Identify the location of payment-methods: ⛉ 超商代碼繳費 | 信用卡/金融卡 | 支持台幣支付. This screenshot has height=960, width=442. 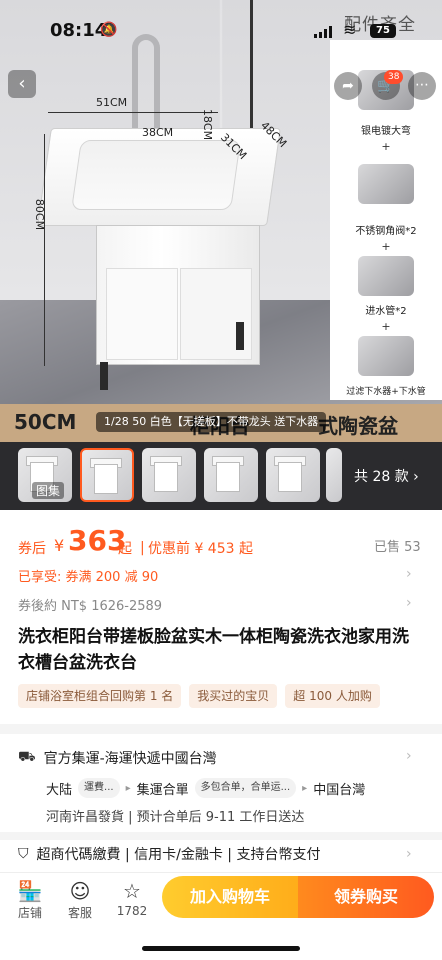
(169, 854).